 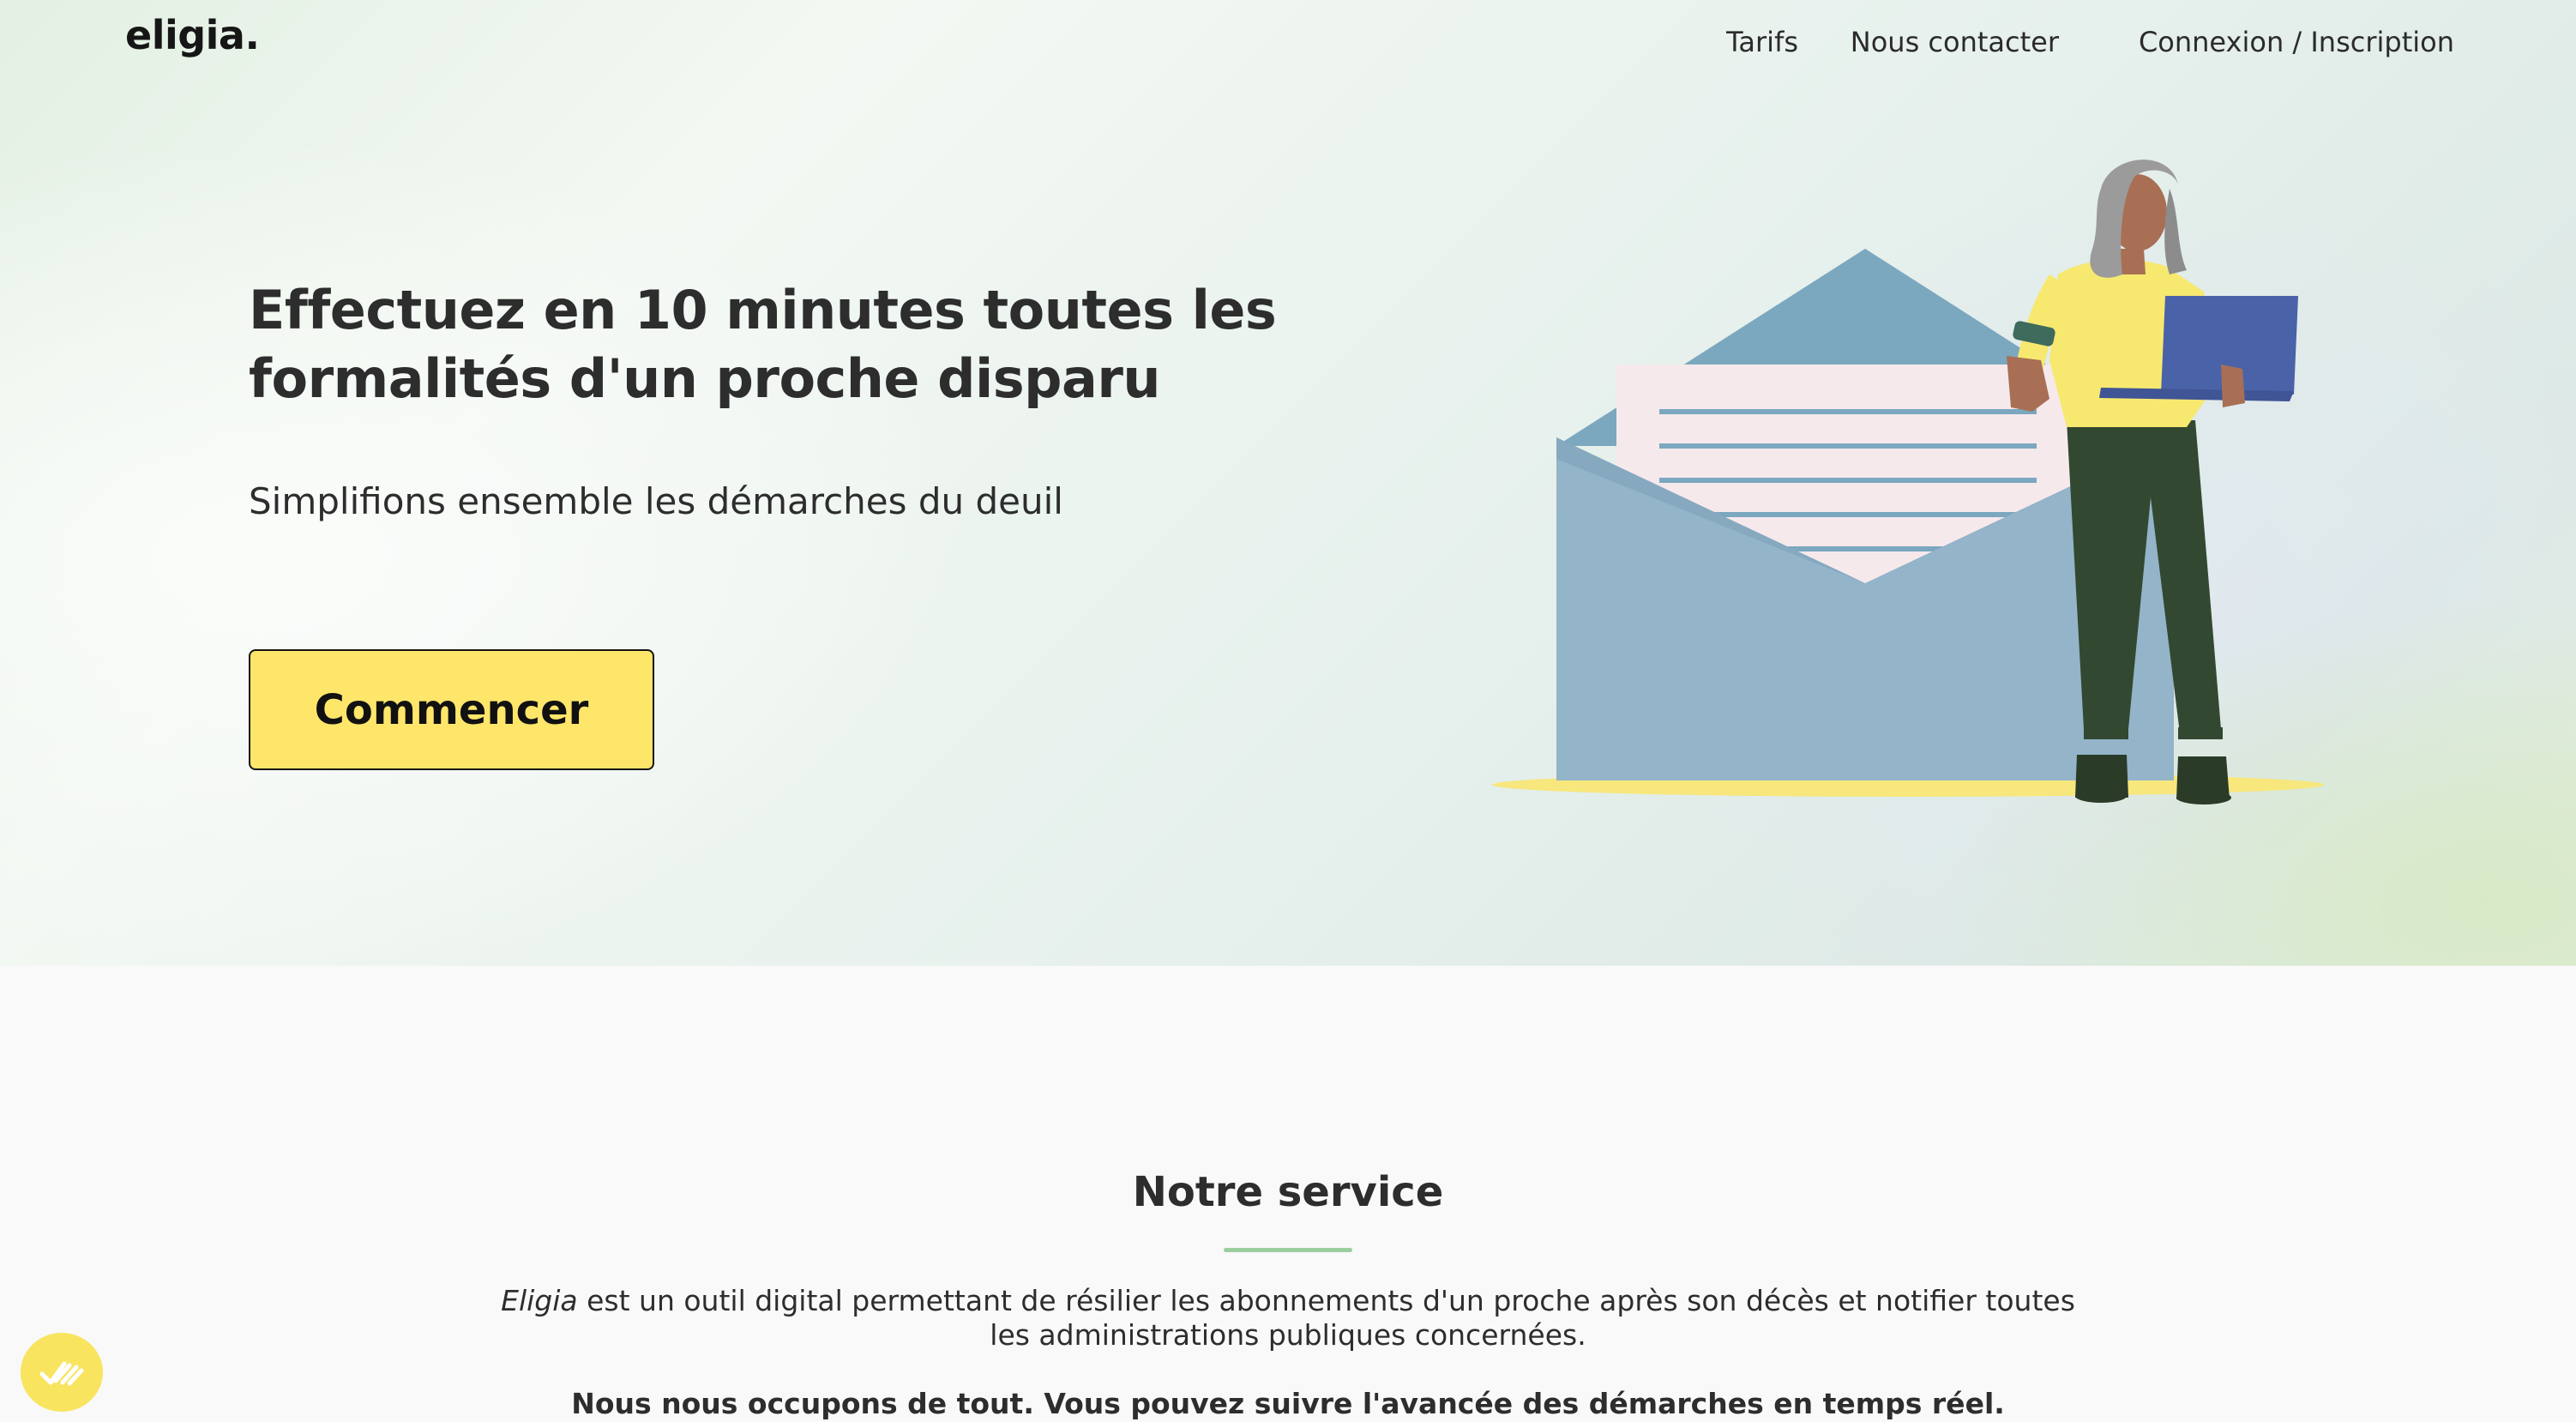 What do you see at coordinates (2296, 42) in the screenshot?
I see `nav-link-login: Connexion / Inscription` at bounding box center [2296, 42].